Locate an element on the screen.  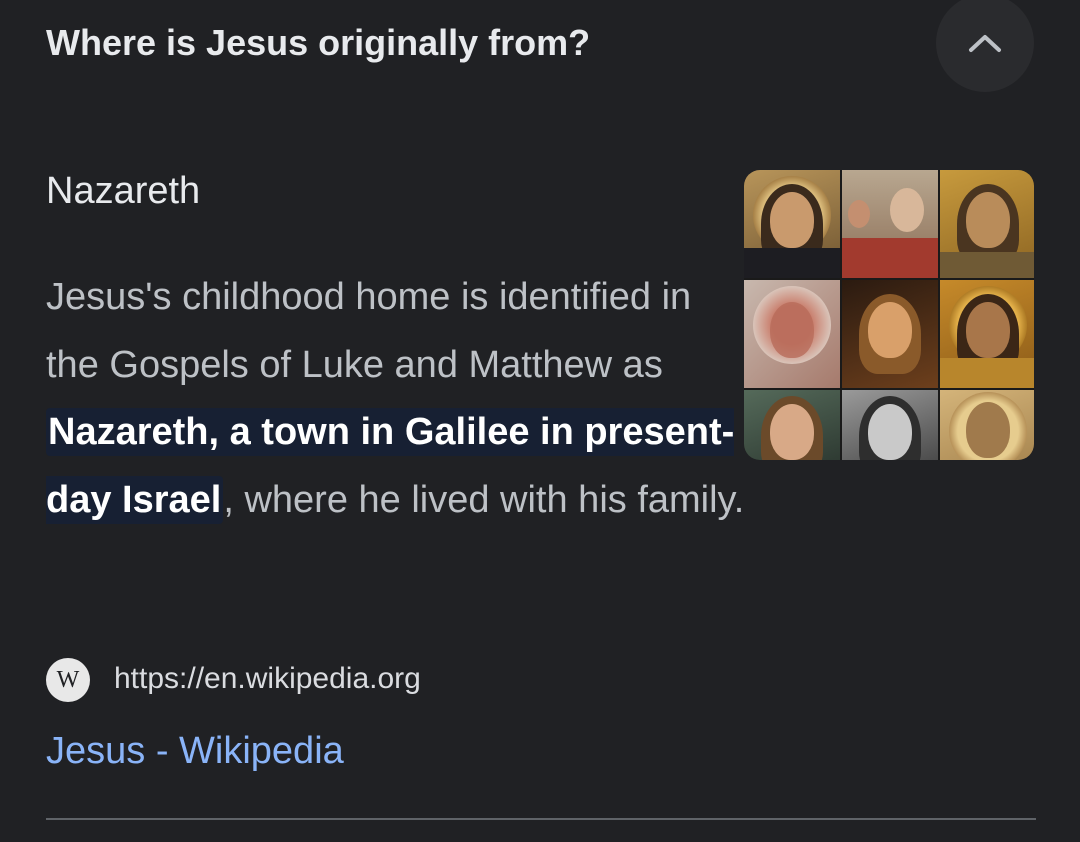
source-url: https://en.wikipedia.org is located at coordinates (267, 679).